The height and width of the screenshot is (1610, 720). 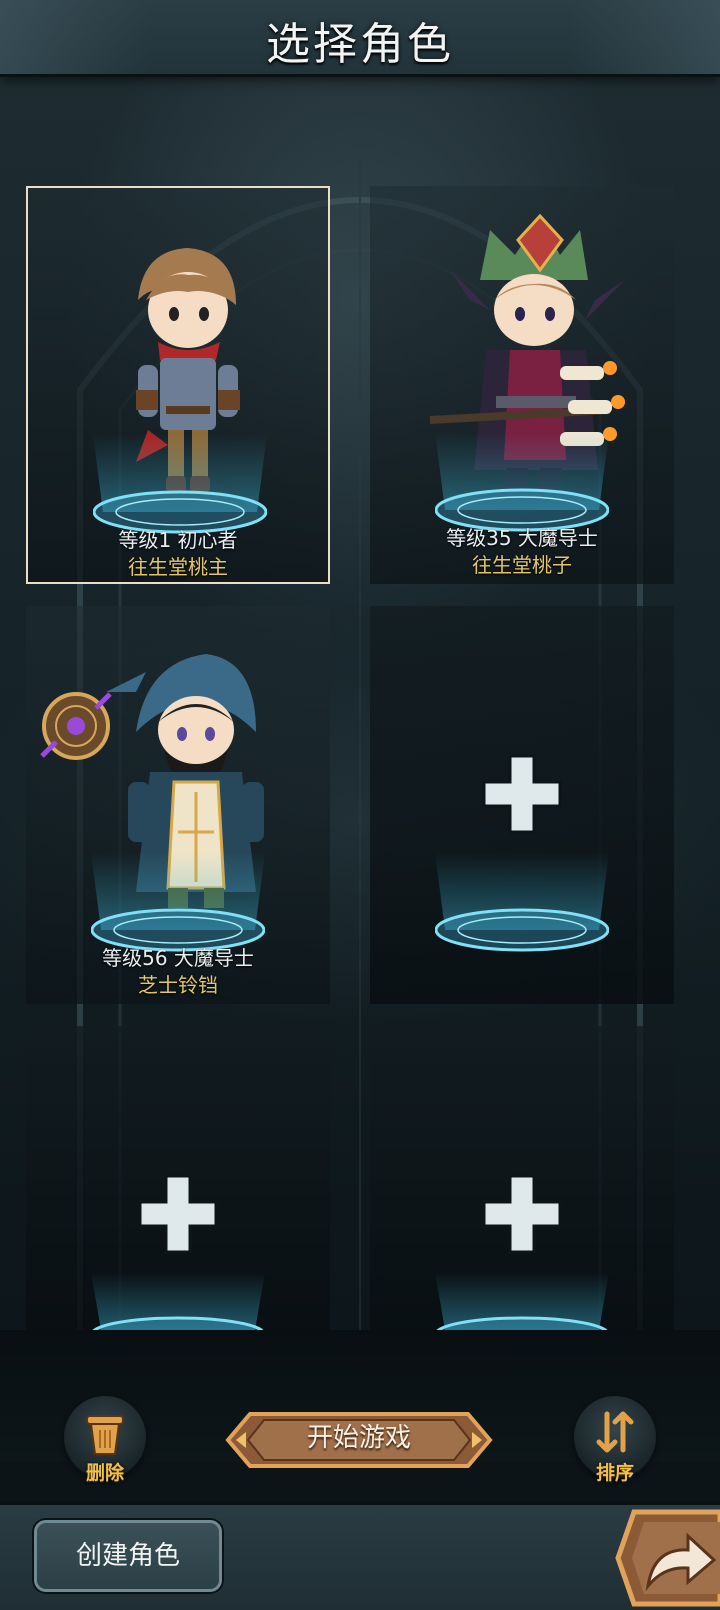 What do you see at coordinates (105, 1435) in the screenshot?
I see `trash-icon` at bounding box center [105, 1435].